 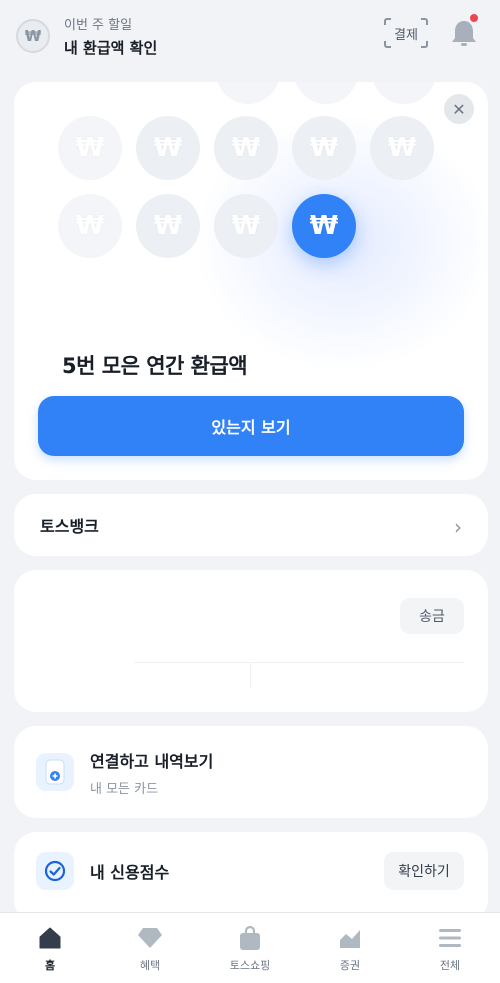 What do you see at coordinates (130, 872) in the screenshot?
I see `credit-score-title: 내 신용점수` at bounding box center [130, 872].